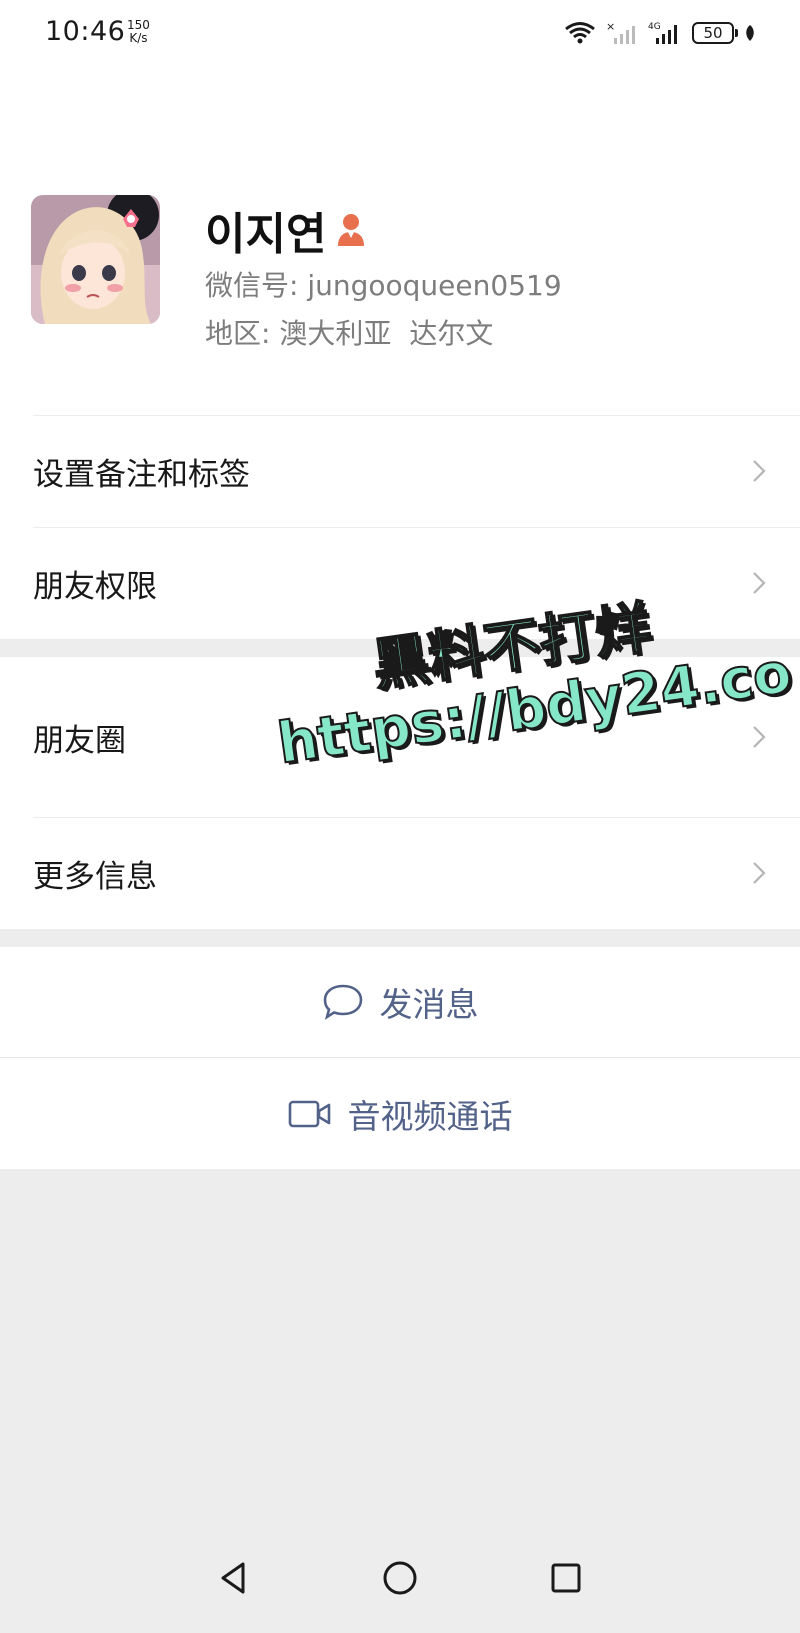 The image size is (800, 1633). Describe the element at coordinates (85, 31) in the screenshot. I see `status-time: 10:46` at that location.